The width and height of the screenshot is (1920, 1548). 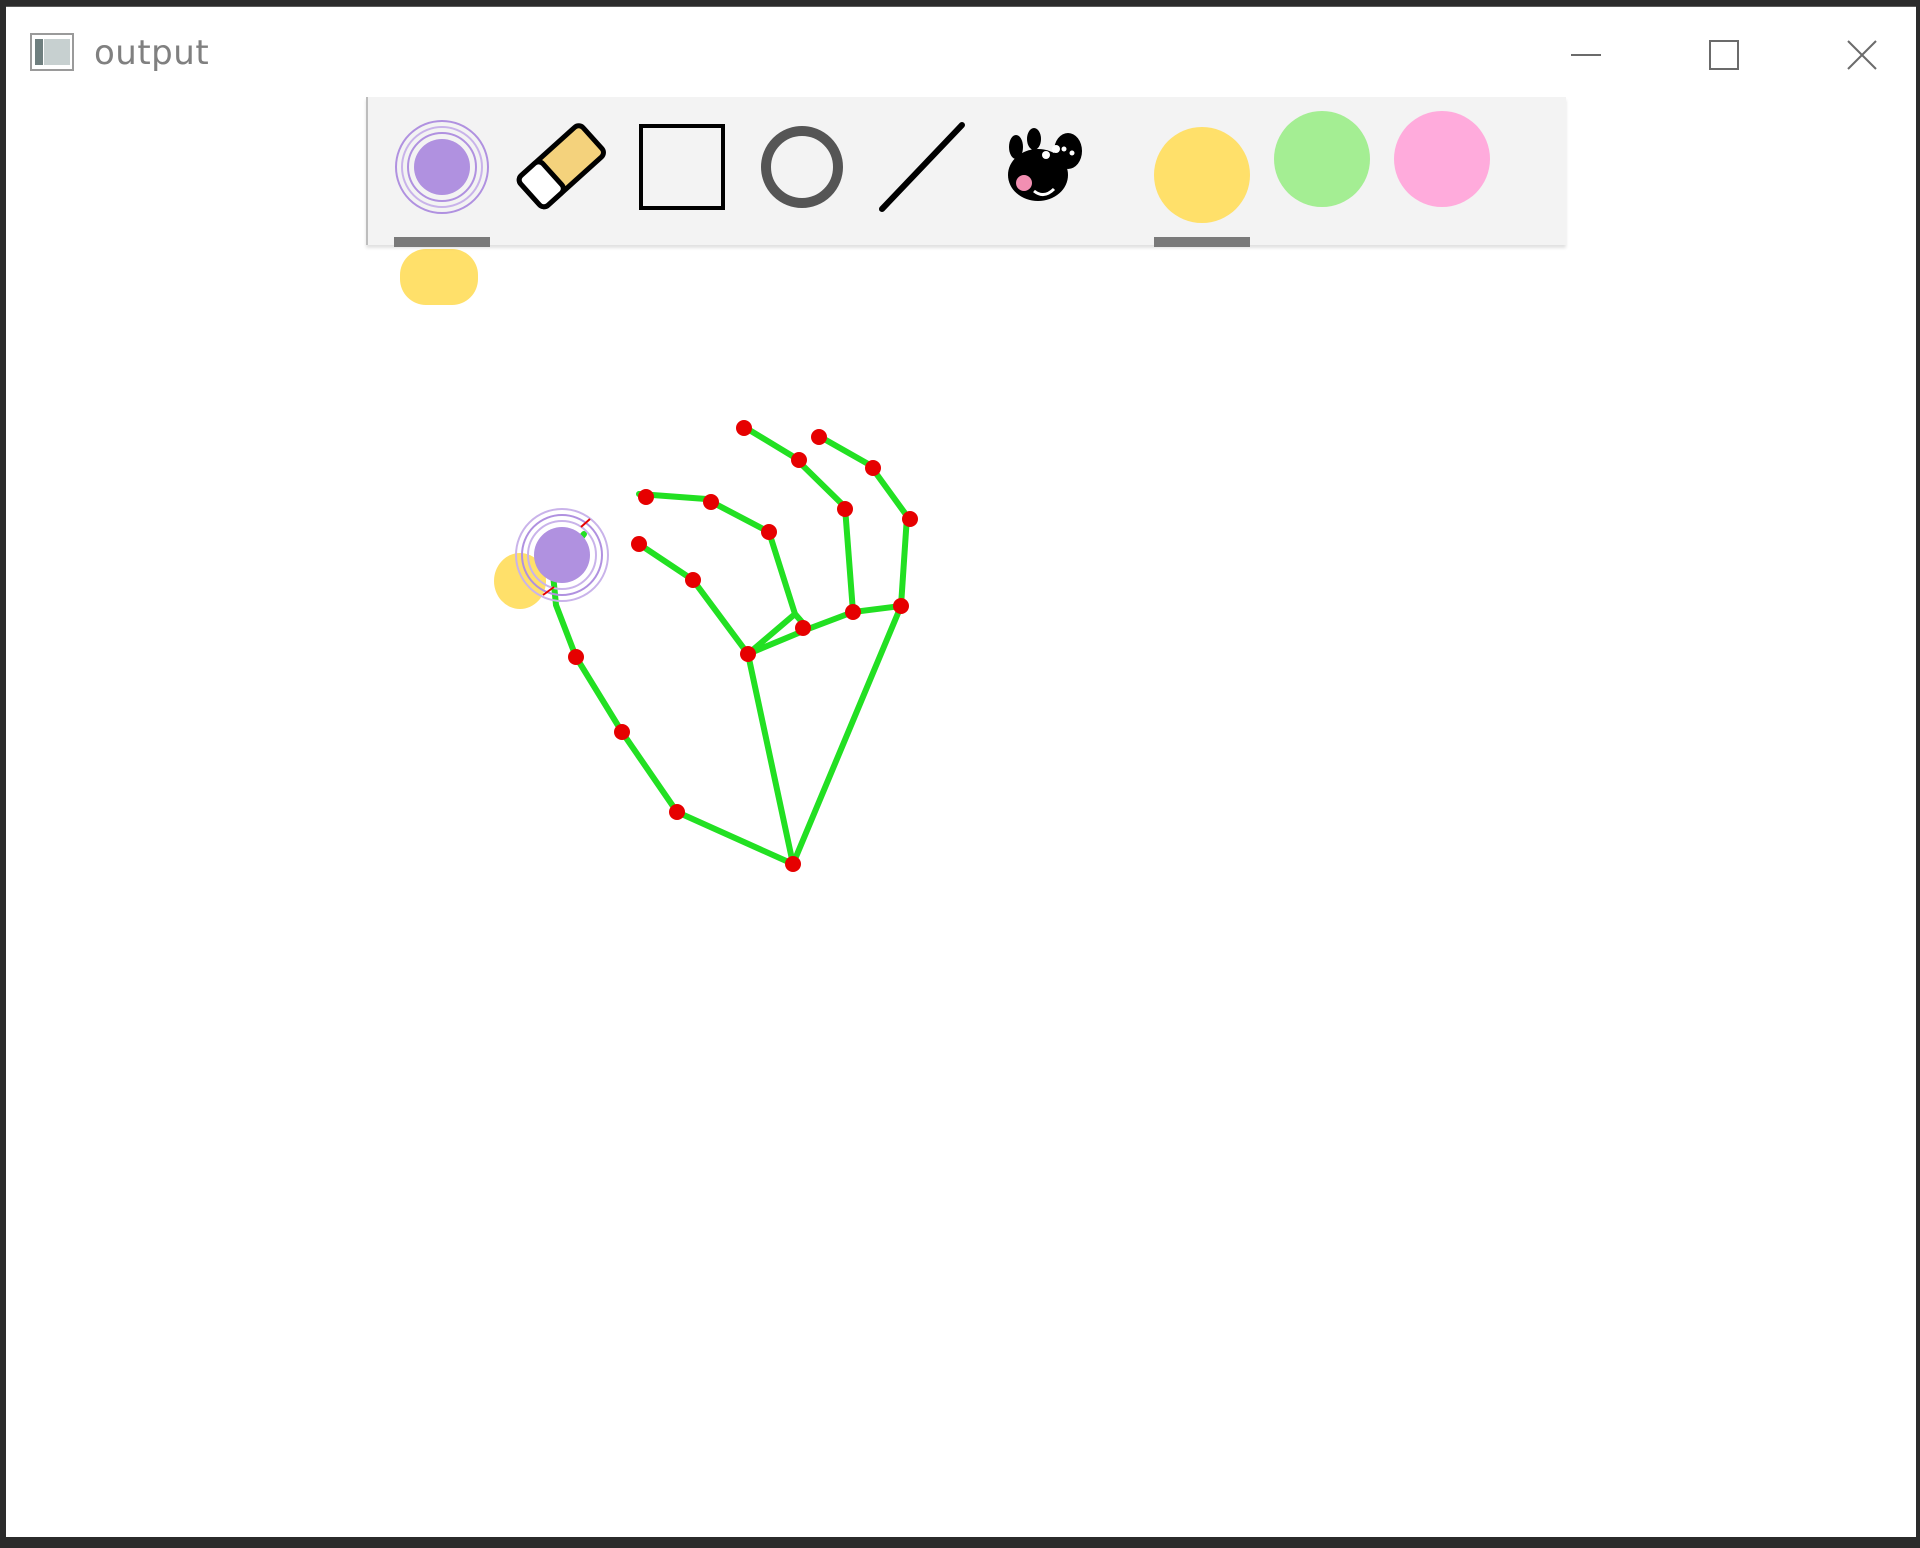 I want to click on painted-stroke, so click(x=439, y=277).